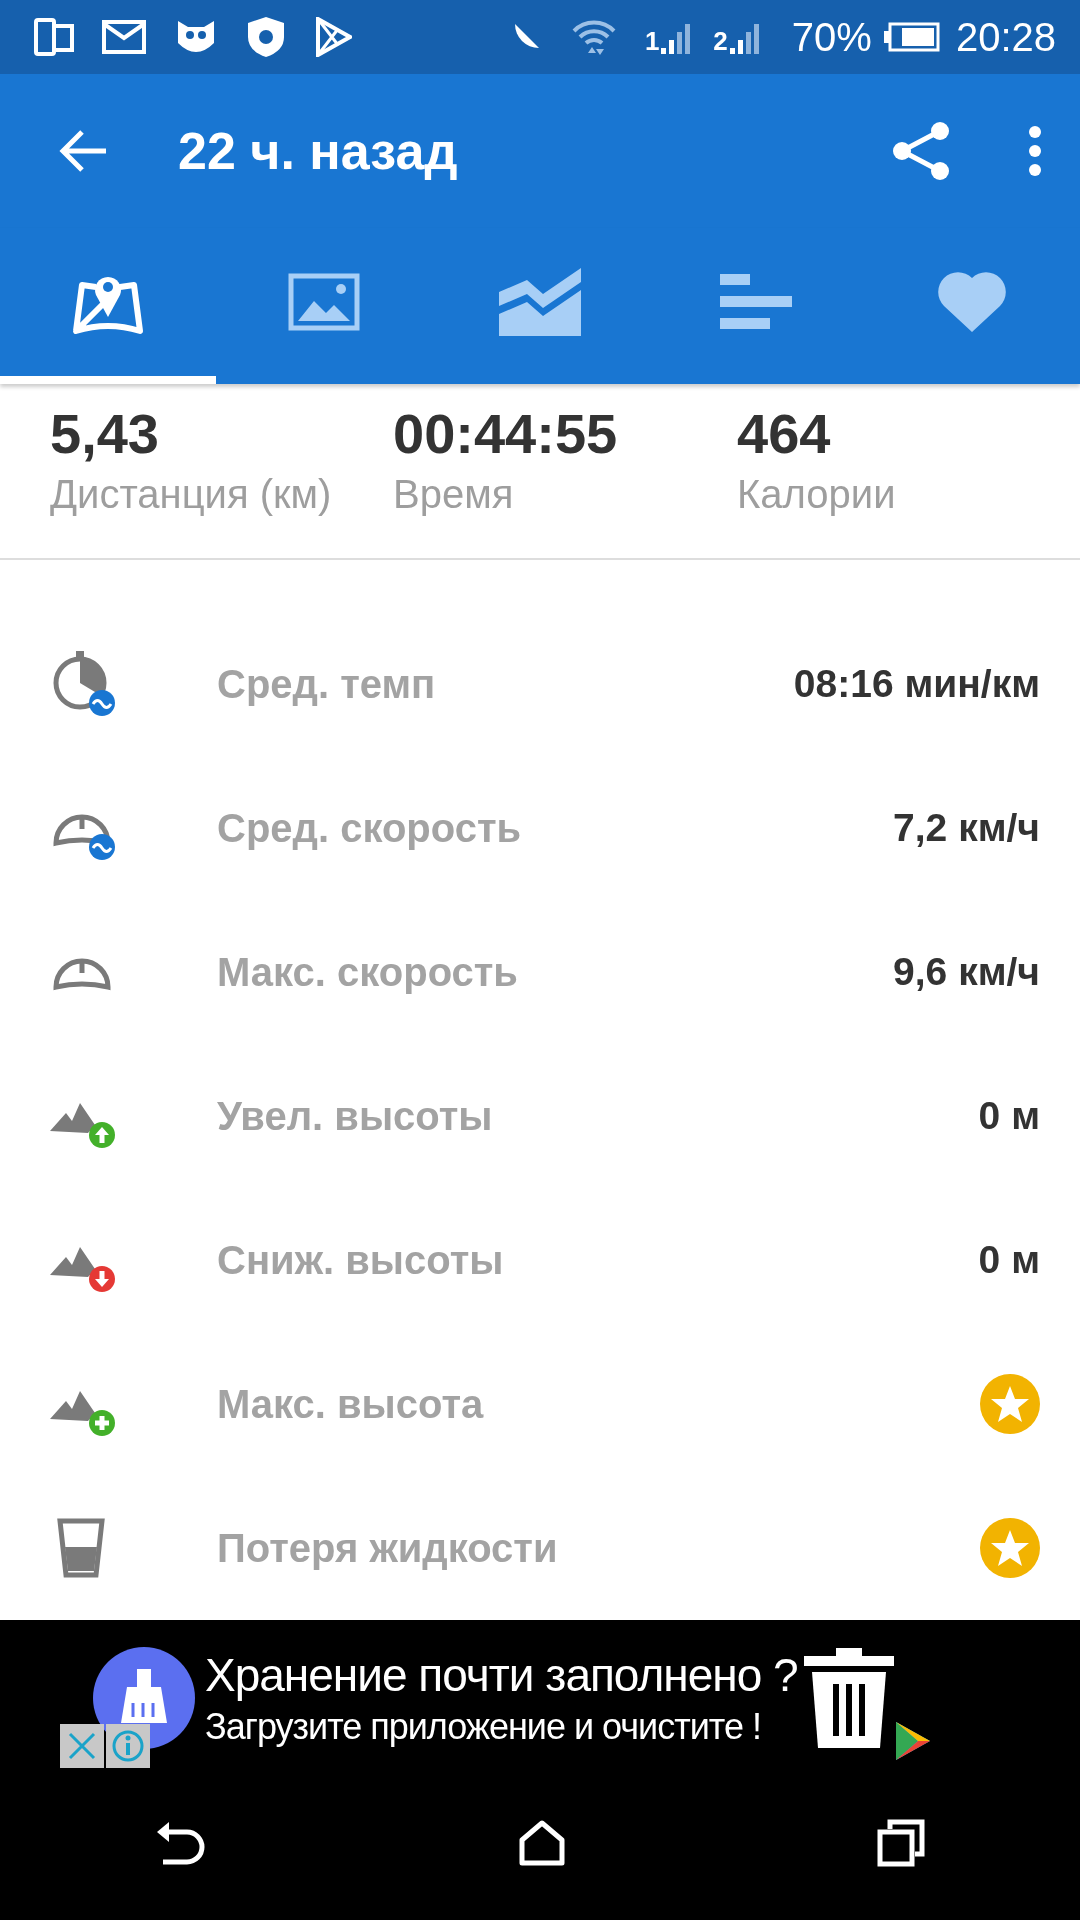 Image resolution: width=1080 pixels, height=1920 pixels. What do you see at coordinates (368, 972) in the screenshot?
I see `stat-label: Макс. скорость` at bounding box center [368, 972].